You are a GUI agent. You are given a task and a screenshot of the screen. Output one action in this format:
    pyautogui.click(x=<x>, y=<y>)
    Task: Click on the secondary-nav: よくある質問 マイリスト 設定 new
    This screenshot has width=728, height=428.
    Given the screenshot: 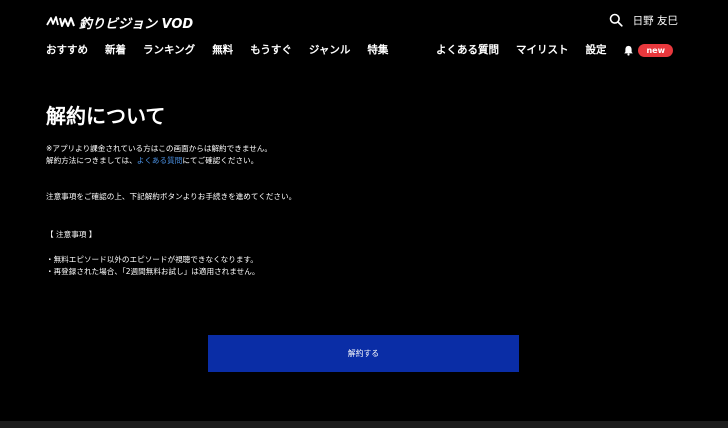 What is the action you would take?
    pyautogui.click(x=554, y=50)
    